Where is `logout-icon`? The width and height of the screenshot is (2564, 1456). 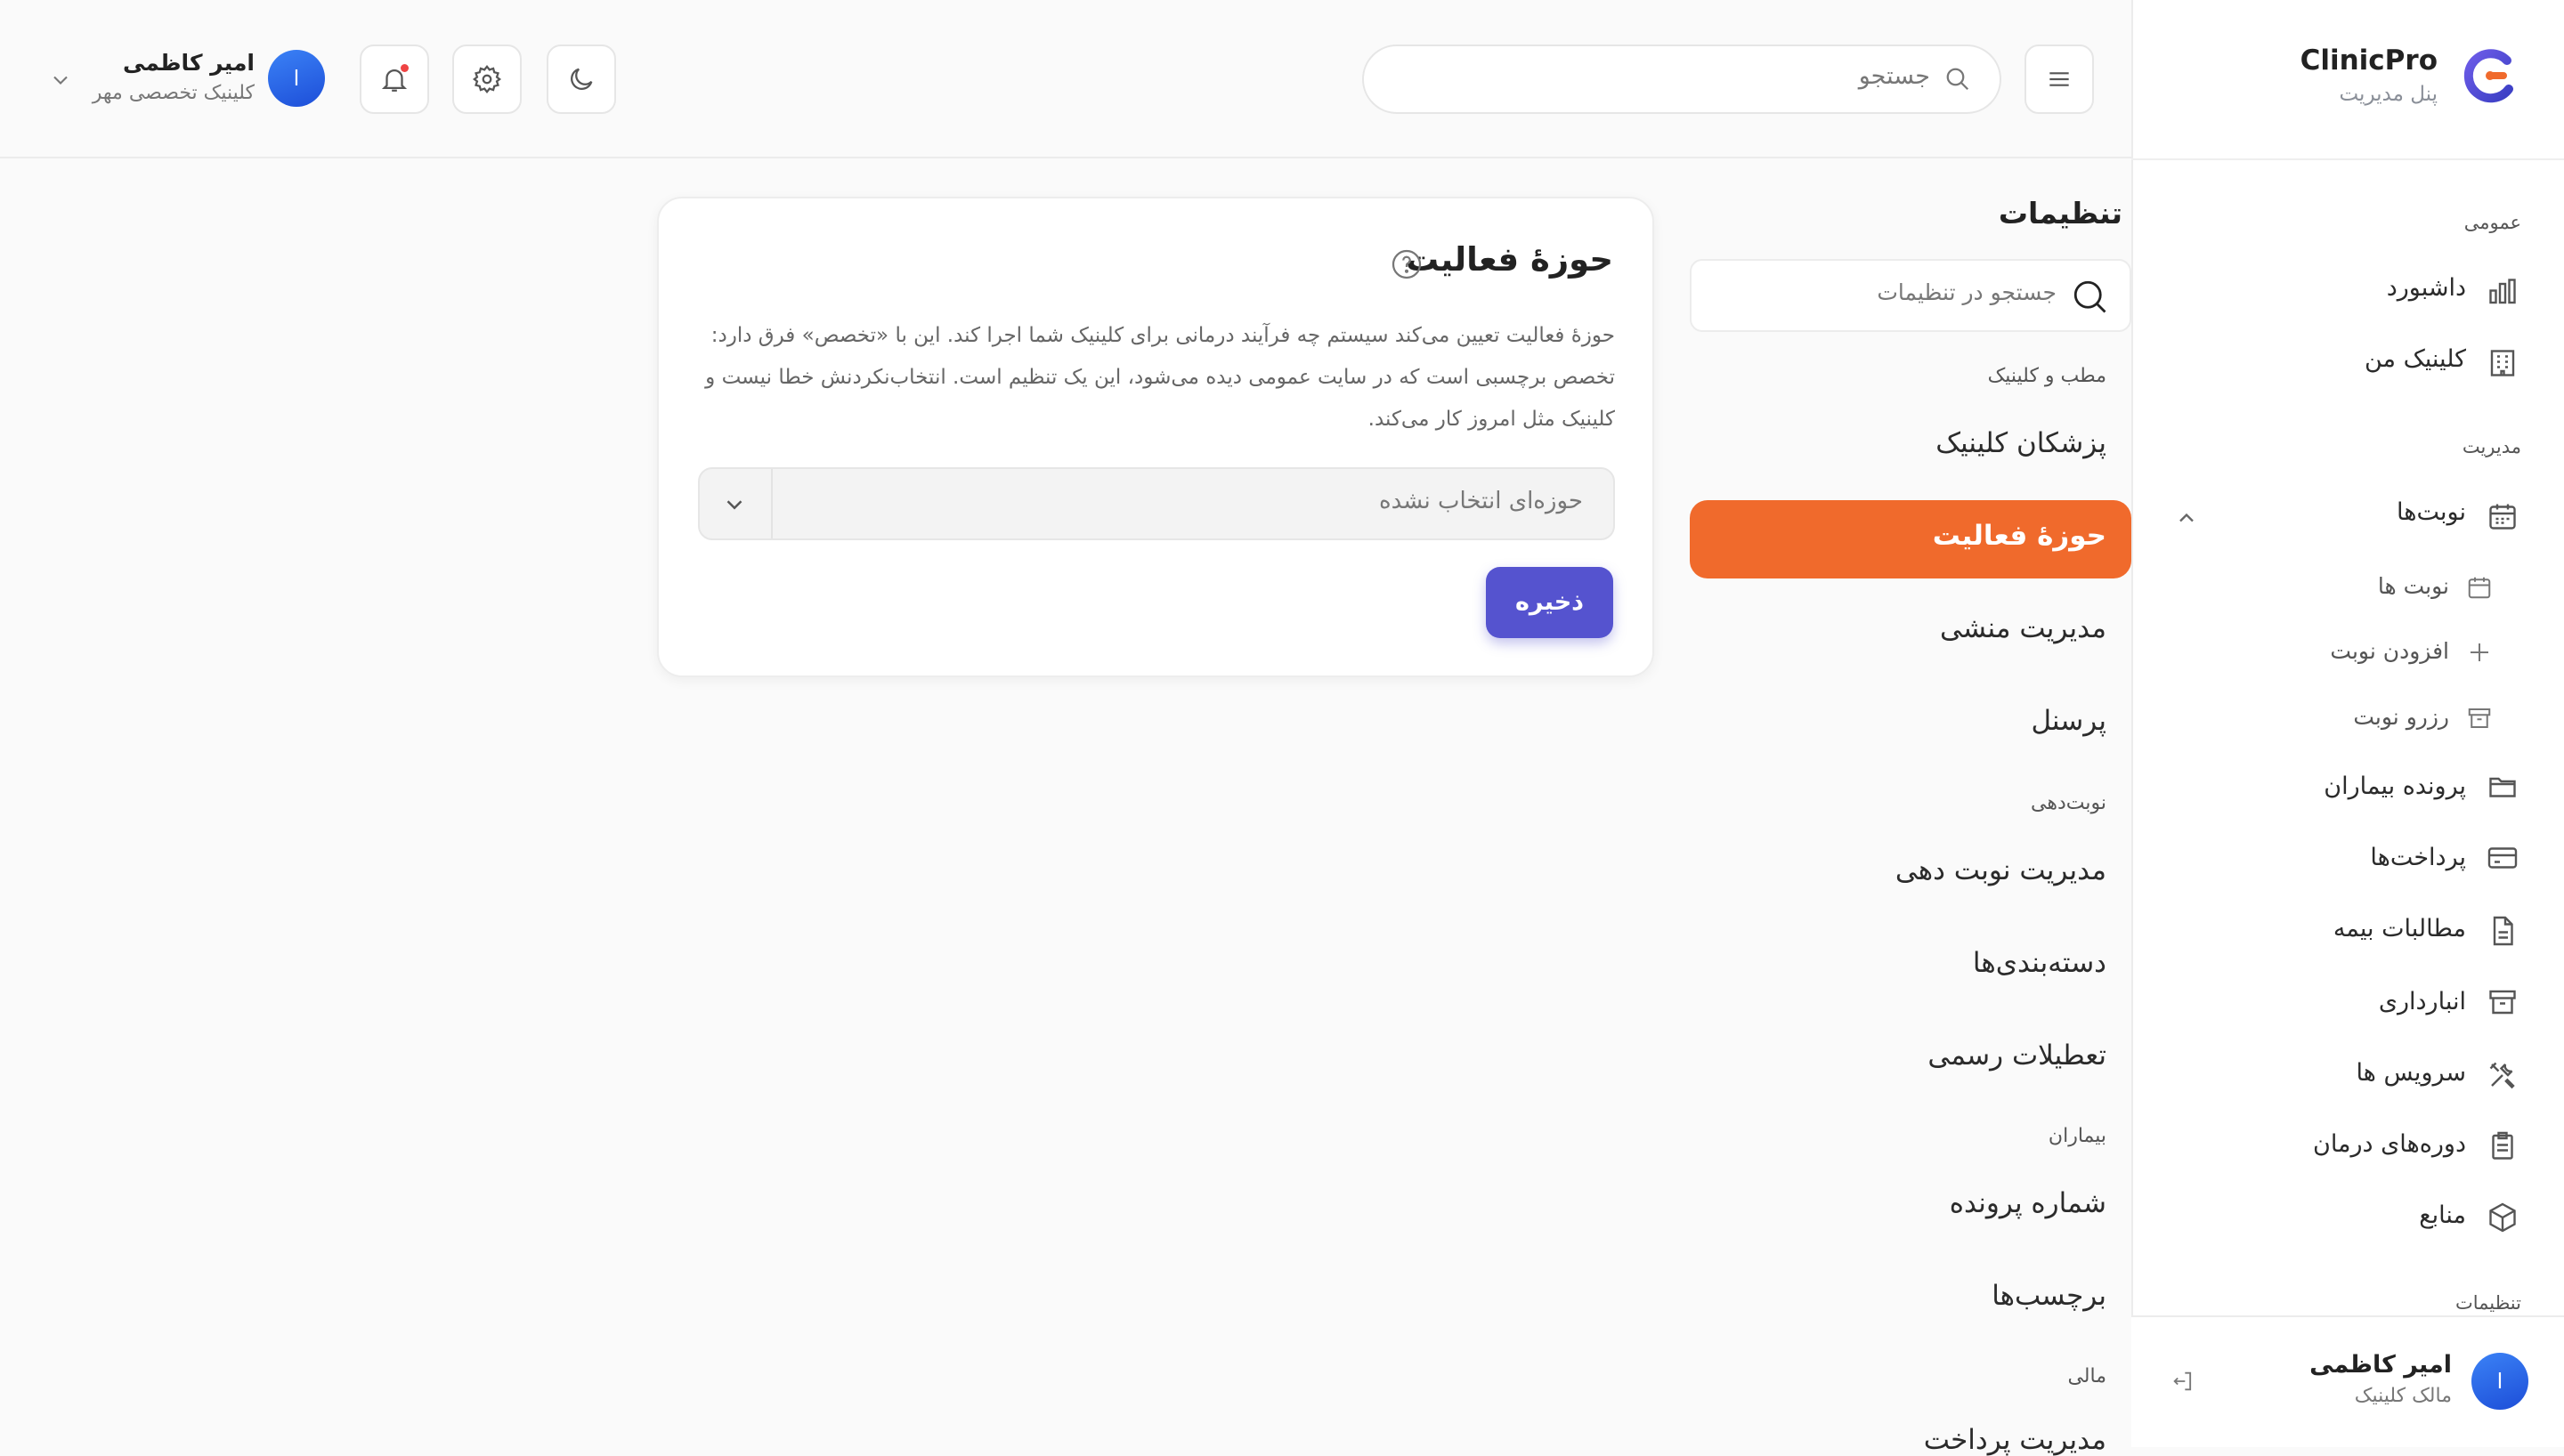
logout-icon is located at coordinates (2182, 1381).